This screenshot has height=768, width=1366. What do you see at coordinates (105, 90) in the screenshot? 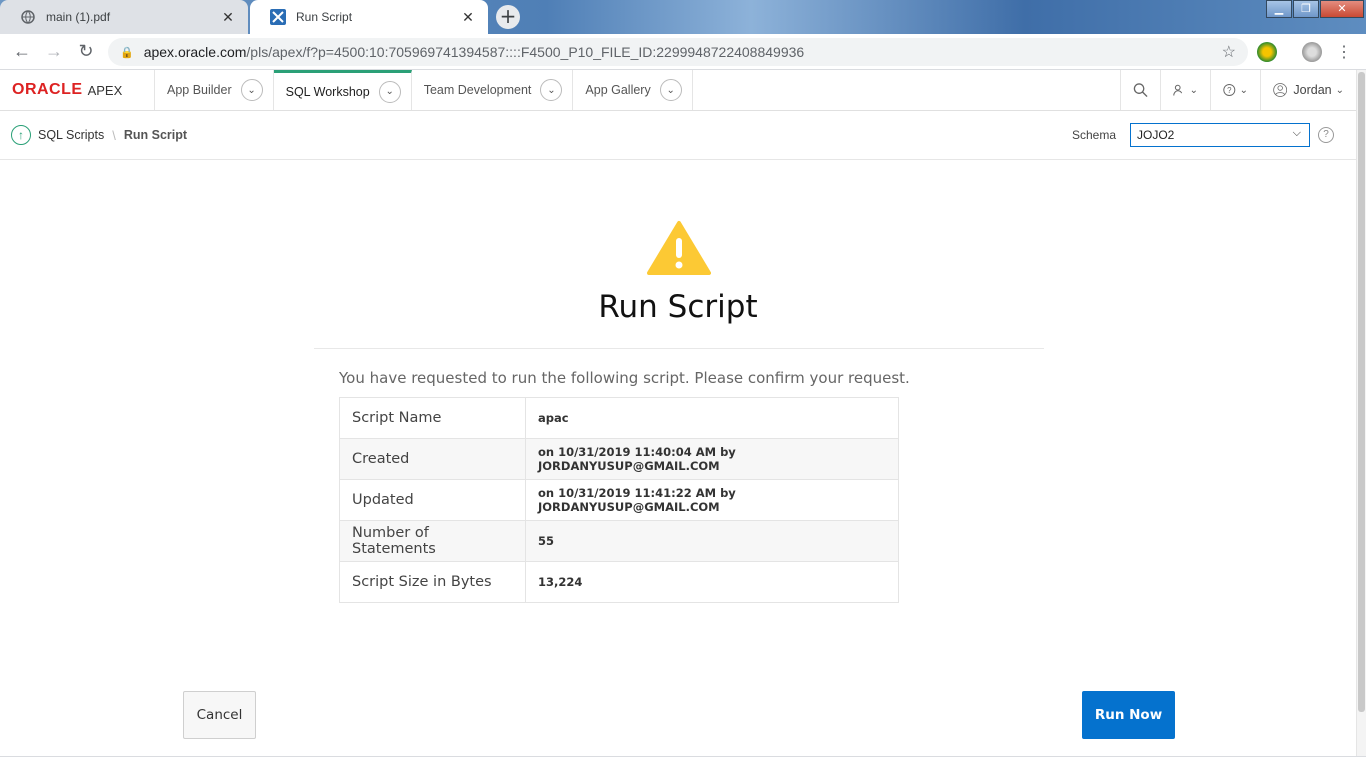
I see `logo-product: APEX` at bounding box center [105, 90].